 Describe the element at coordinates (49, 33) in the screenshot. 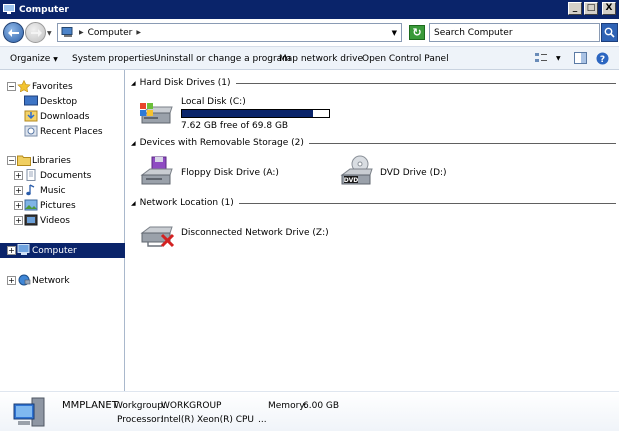

I see `history-dropdown-icon: ▼` at that location.